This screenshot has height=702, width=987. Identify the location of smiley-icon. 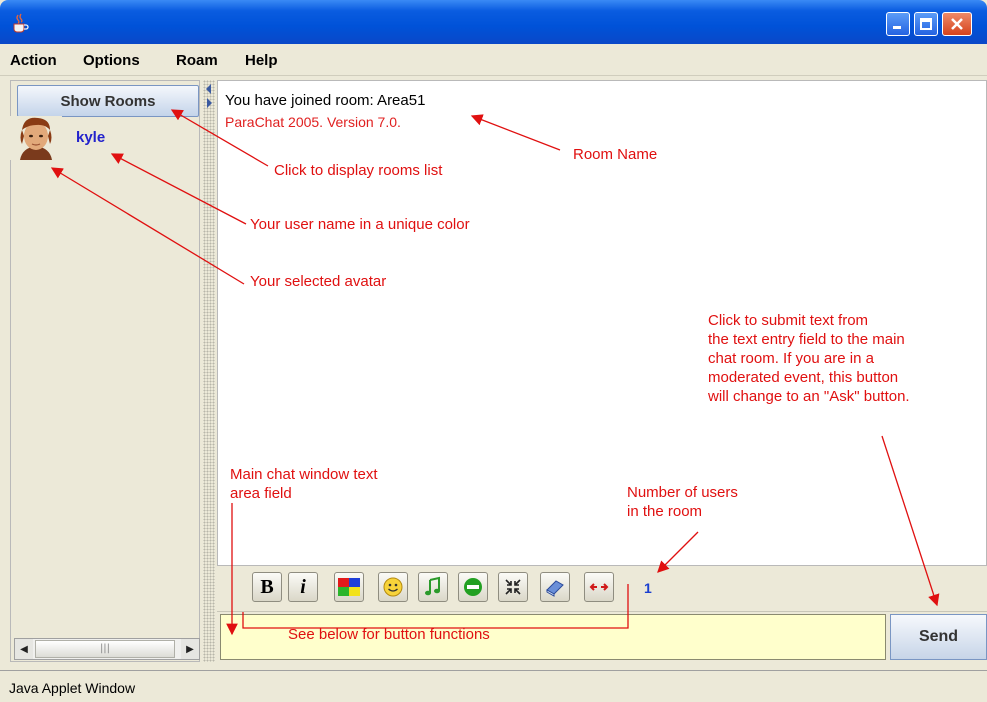
(393, 587).